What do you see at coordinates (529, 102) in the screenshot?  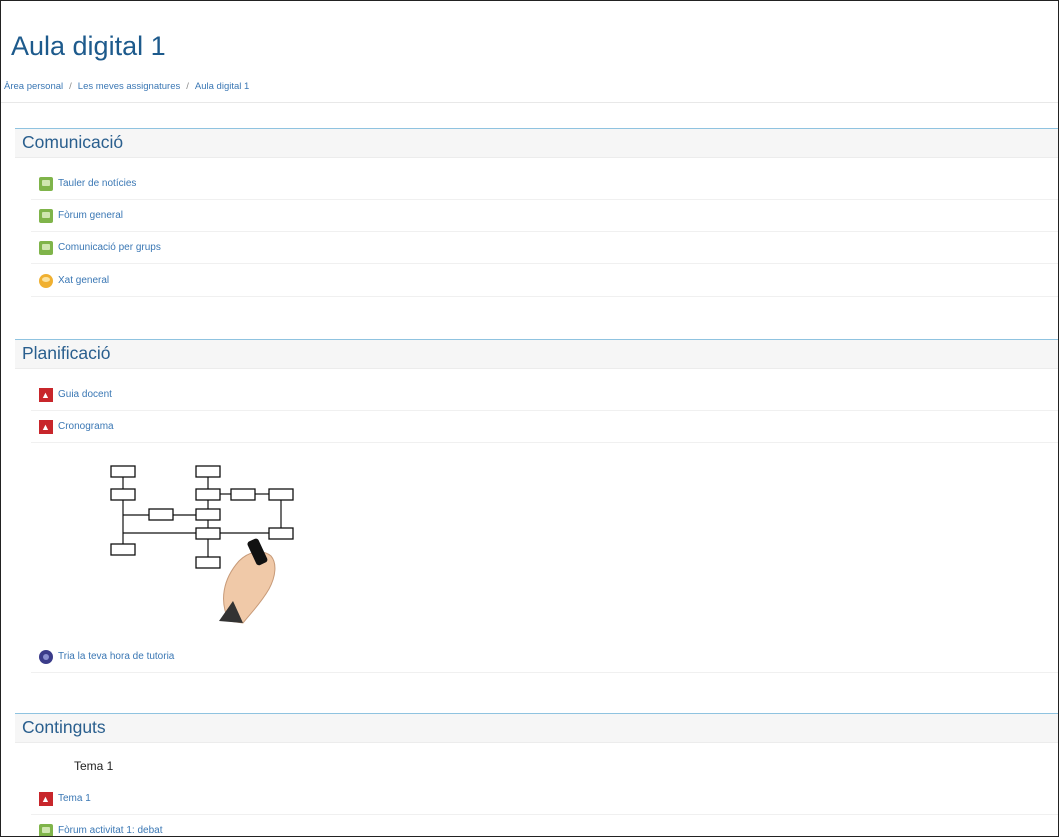 I see `breadcrumb-divider` at bounding box center [529, 102].